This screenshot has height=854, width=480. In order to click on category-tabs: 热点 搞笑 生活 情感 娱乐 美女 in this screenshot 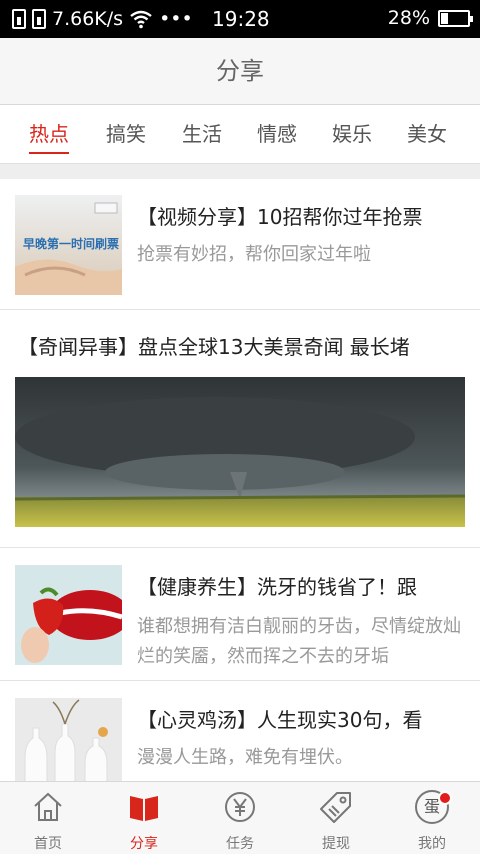, I will do `click(240, 134)`.